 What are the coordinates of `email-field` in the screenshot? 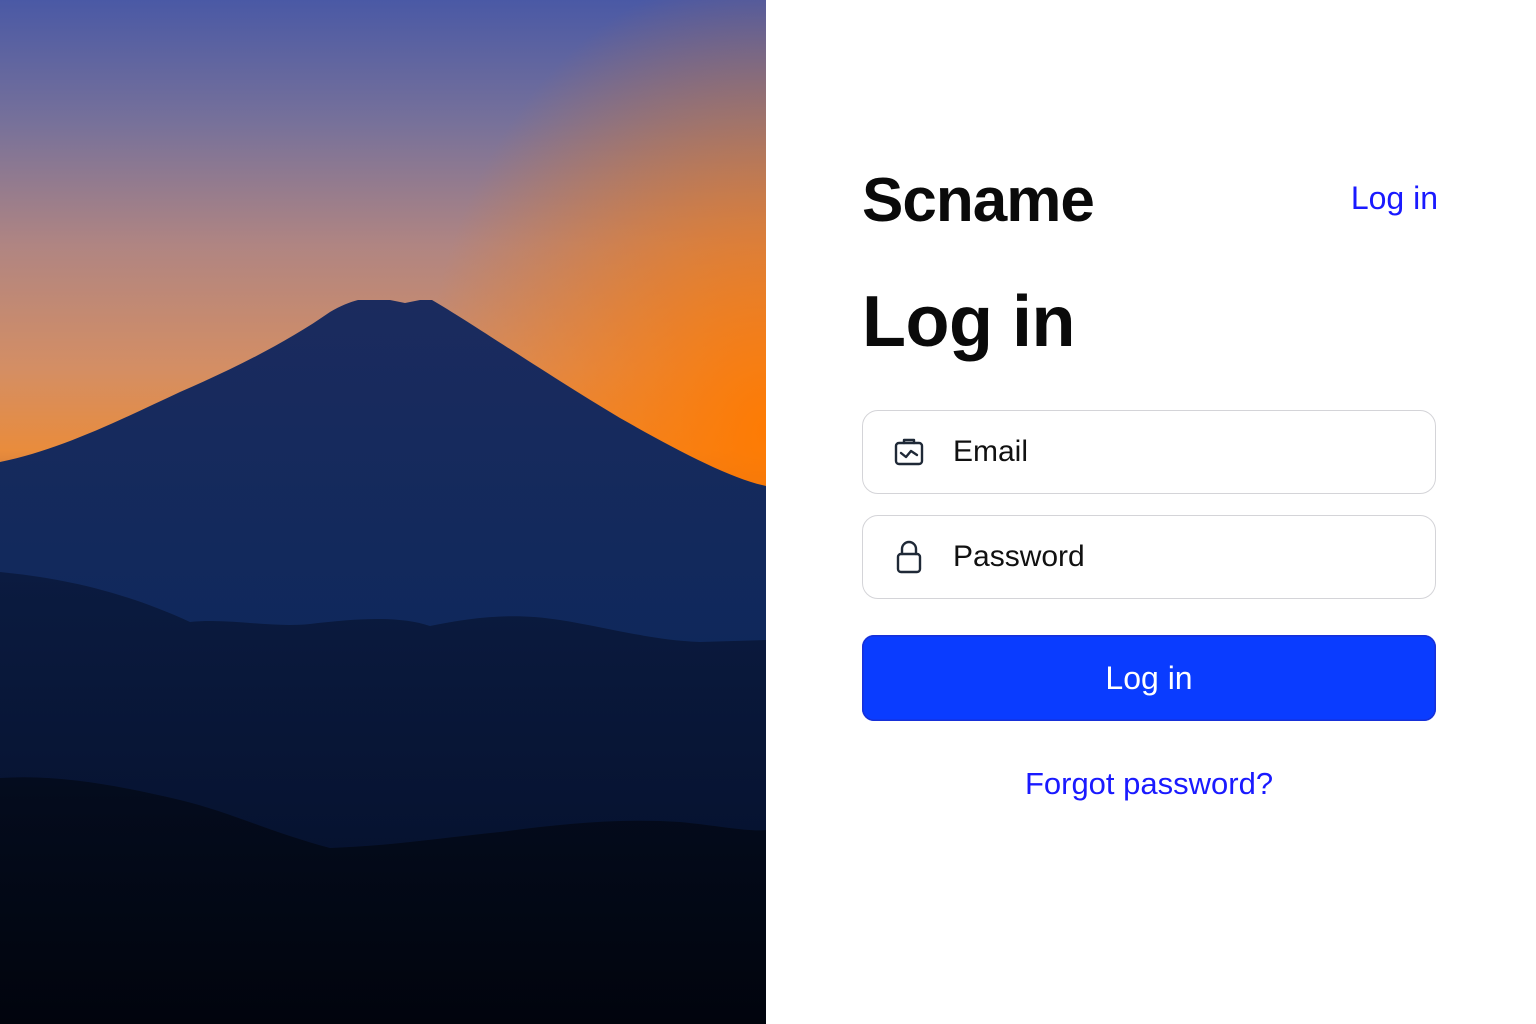 It's located at (1149, 452).